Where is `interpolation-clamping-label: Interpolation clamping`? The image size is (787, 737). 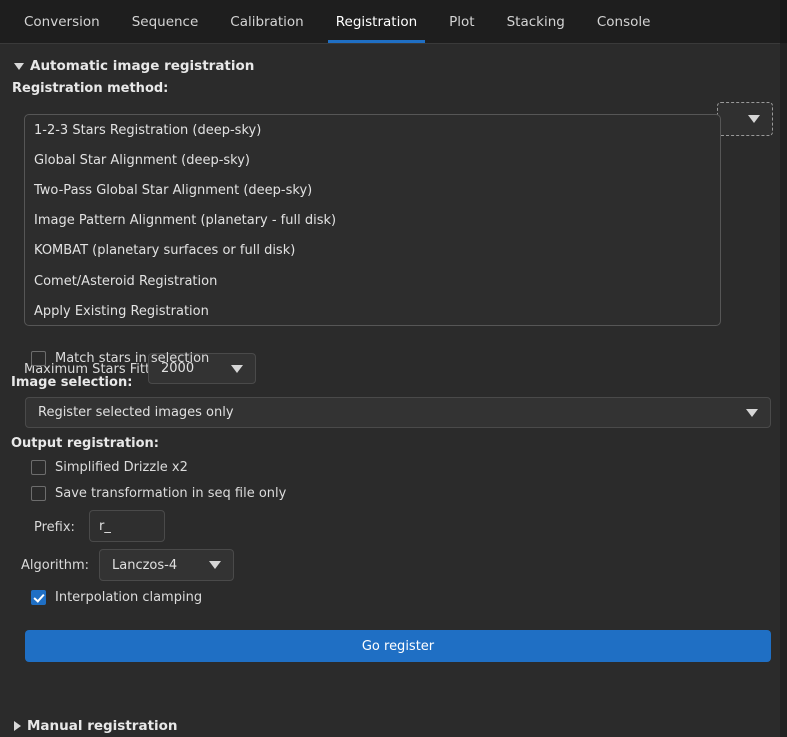
interpolation-clamping-label: Interpolation clamping is located at coordinates (129, 597).